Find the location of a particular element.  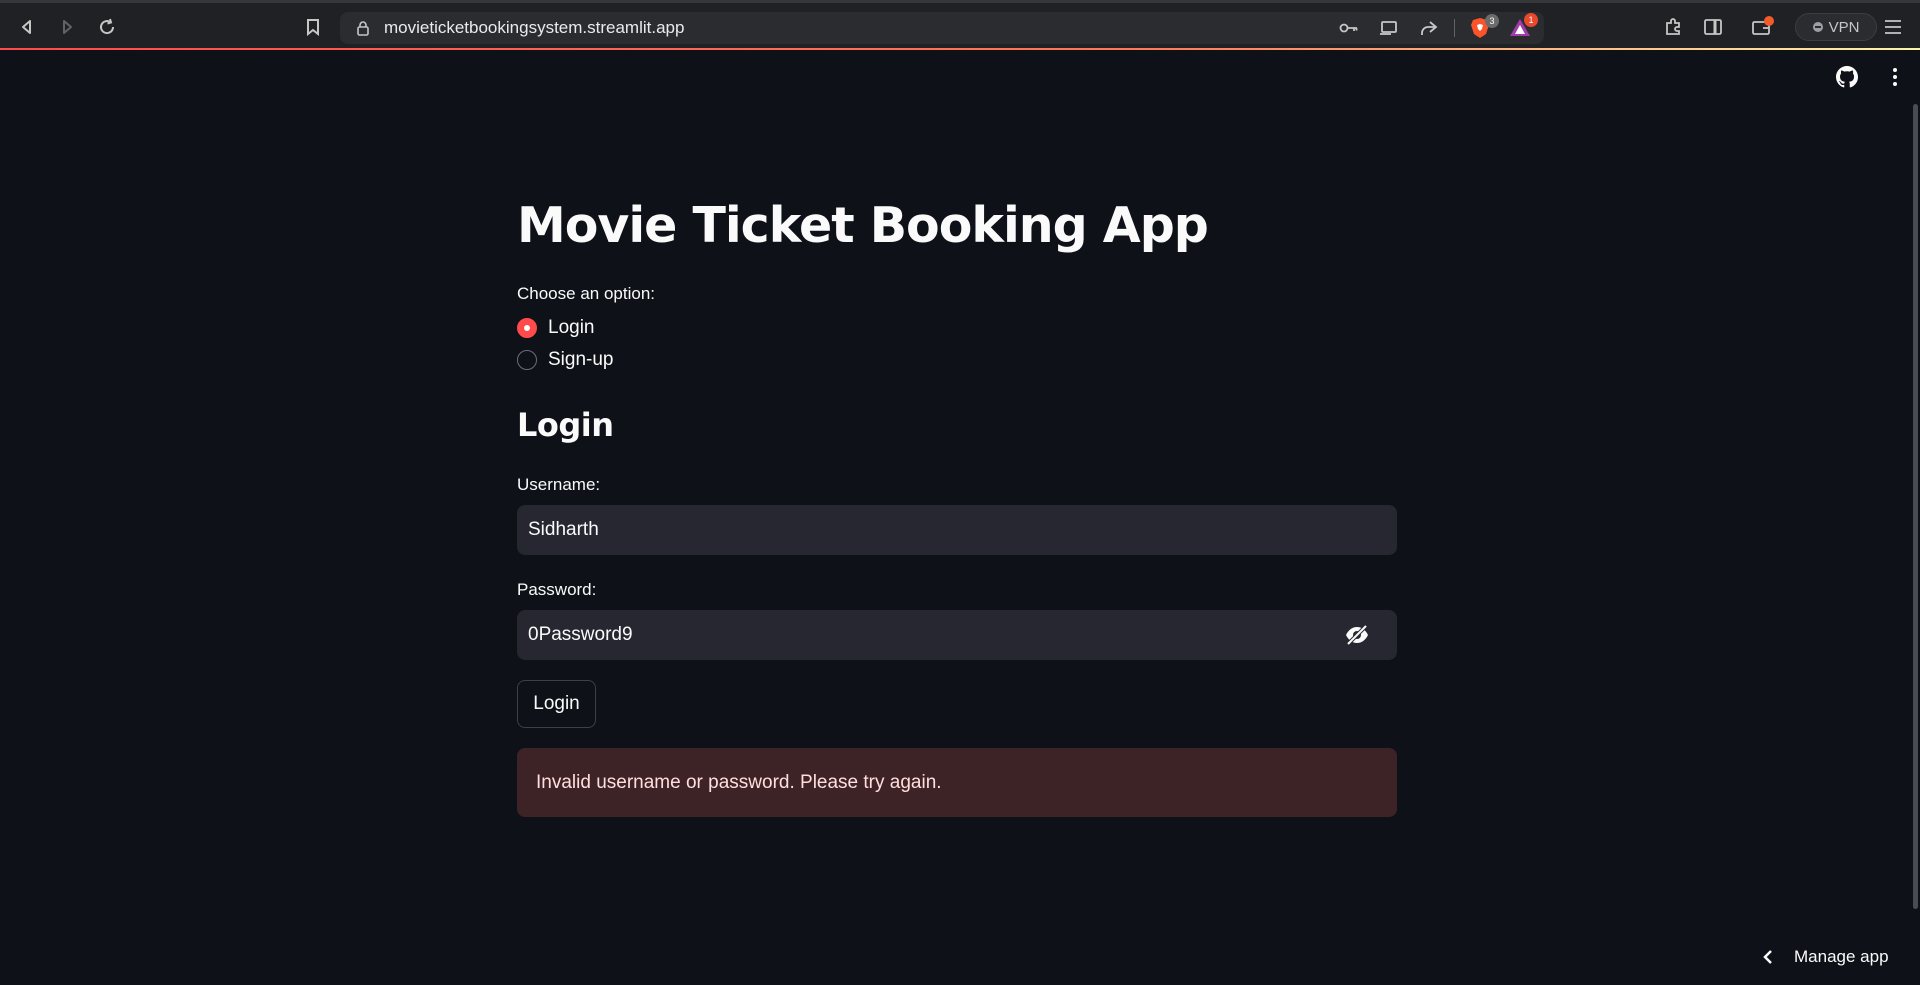

cast-button is located at coordinates (1389, 28).